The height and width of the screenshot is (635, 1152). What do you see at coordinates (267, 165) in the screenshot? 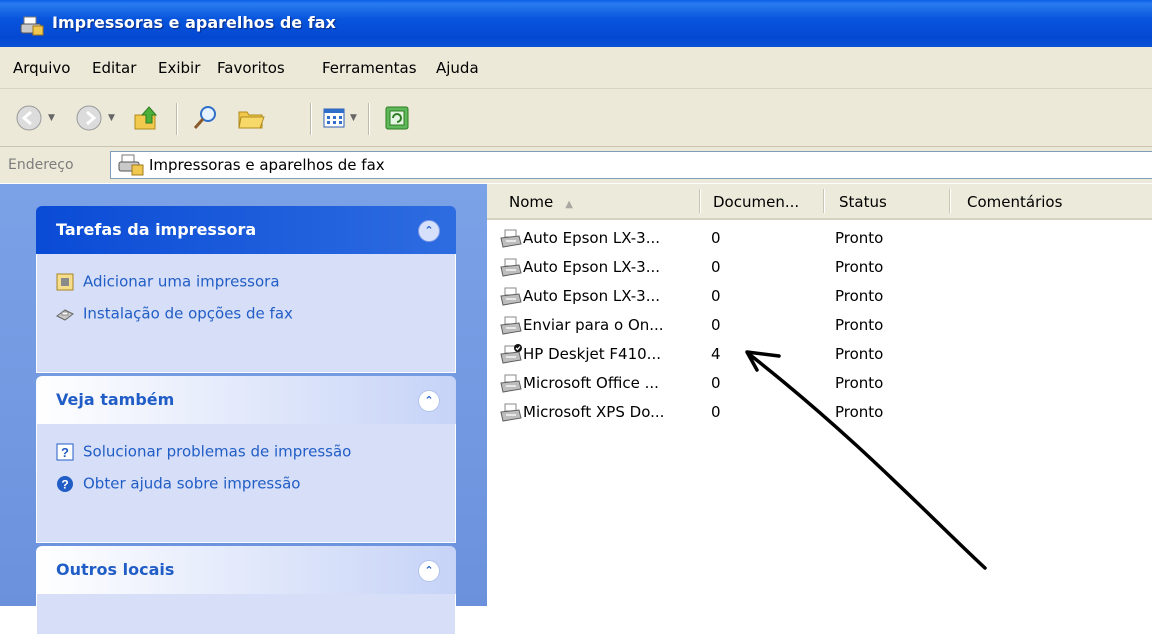
I see `address-value: Impressoras e aparelhos de fax` at bounding box center [267, 165].